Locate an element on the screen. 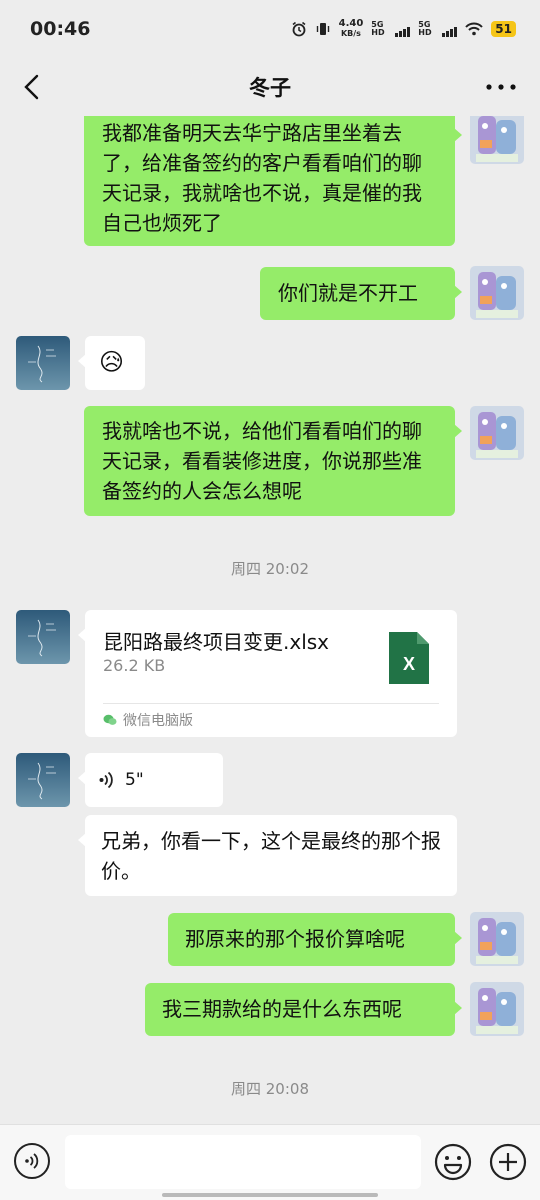 The image size is (540, 1200). excel-file-icon: X is located at coordinates (409, 658).